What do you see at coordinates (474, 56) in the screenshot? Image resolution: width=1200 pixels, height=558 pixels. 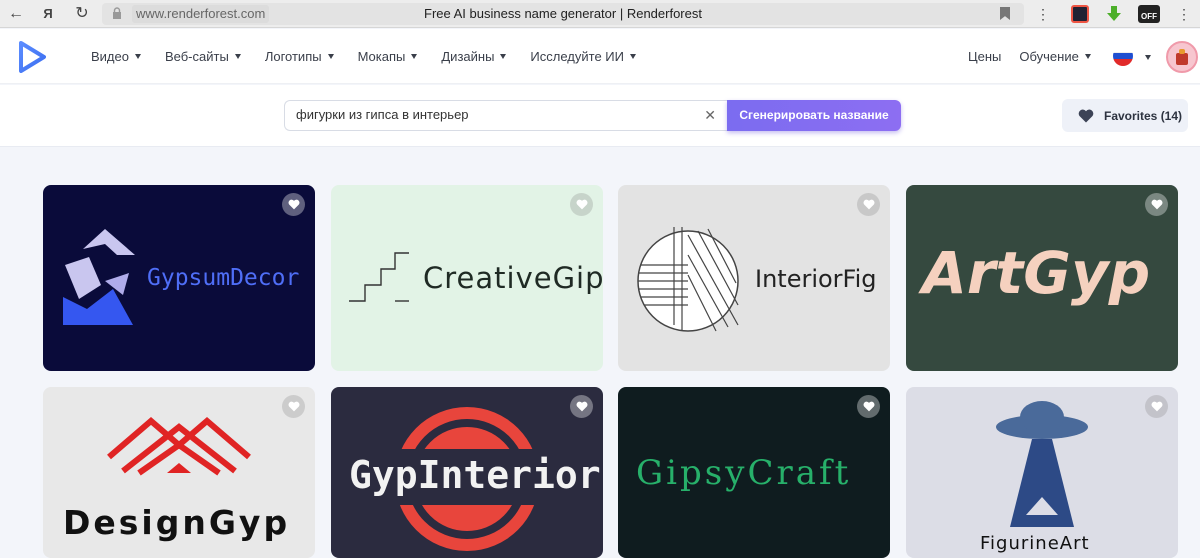 I see `menu-designs: Дизайны` at bounding box center [474, 56].